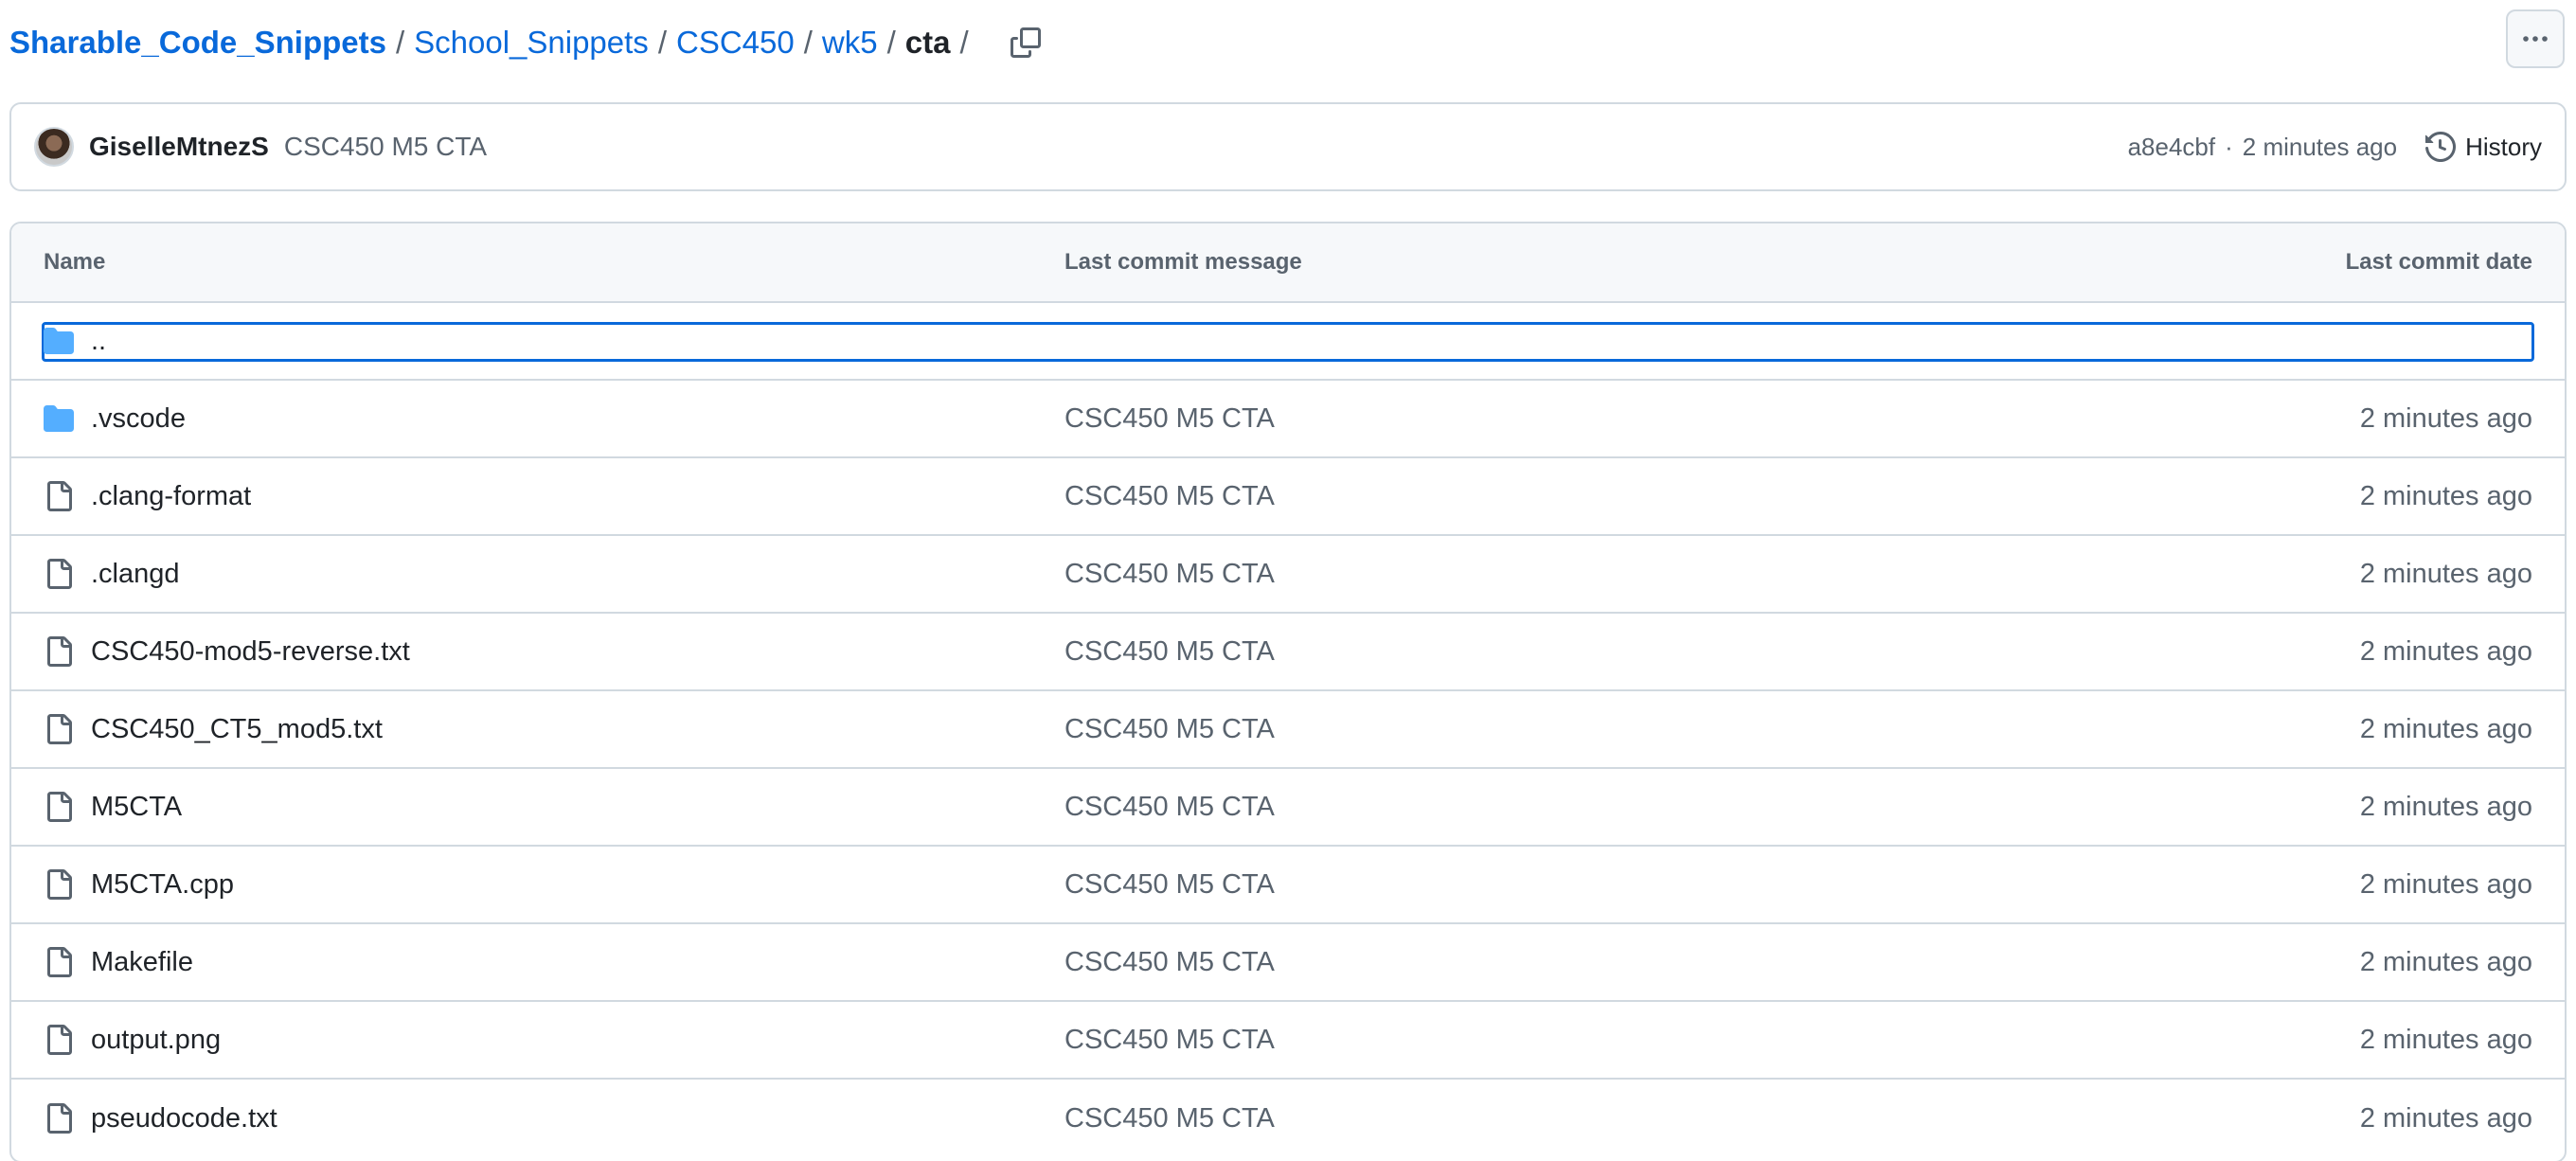 The image size is (2576, 1161). I want to click on file-name-link: .clangd, so click(112, 574).